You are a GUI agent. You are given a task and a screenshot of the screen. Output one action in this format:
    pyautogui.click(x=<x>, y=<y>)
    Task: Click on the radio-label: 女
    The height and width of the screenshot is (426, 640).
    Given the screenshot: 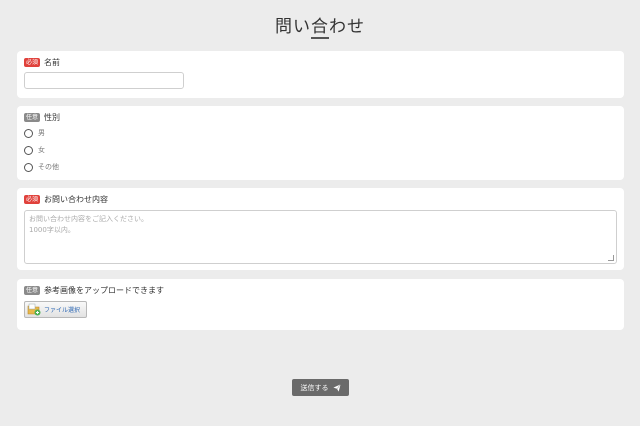 What is the action you would take?
    pyautogui.click(x=41, y=150)
    